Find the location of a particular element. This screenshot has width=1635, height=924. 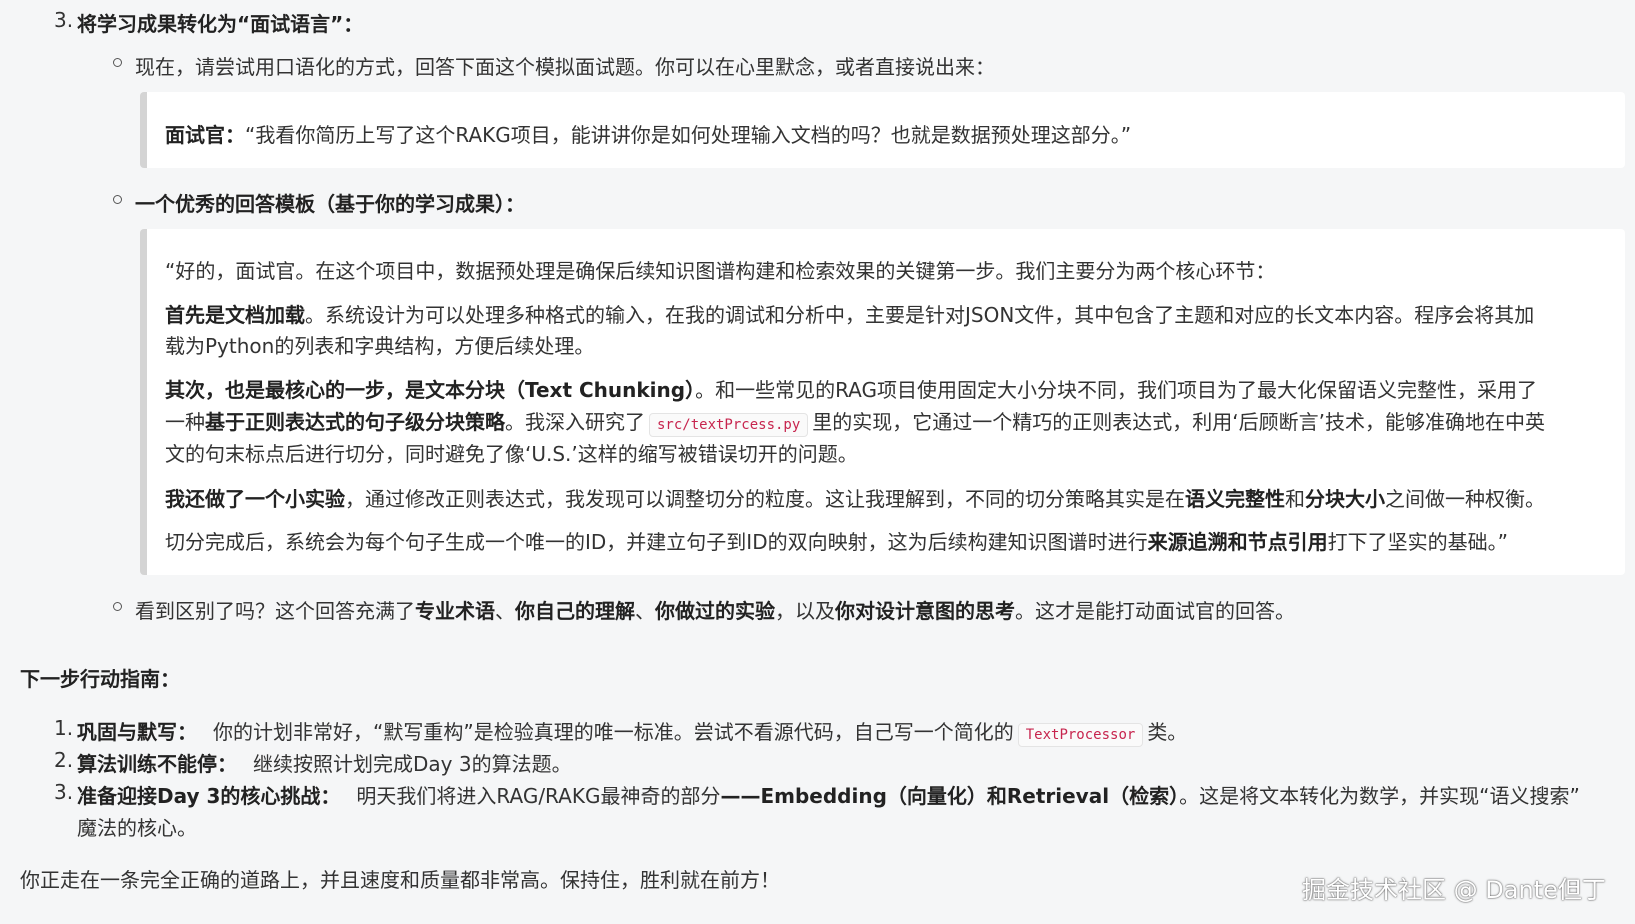

answer-bold: 首先是文档加载 is located at coordinates (235, 315).